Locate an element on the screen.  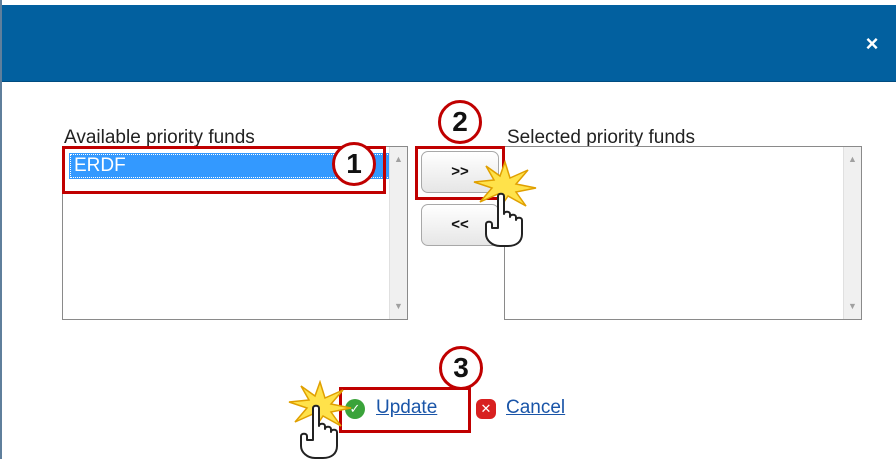
step-badge: 1 is located at coordinates (354, 164).